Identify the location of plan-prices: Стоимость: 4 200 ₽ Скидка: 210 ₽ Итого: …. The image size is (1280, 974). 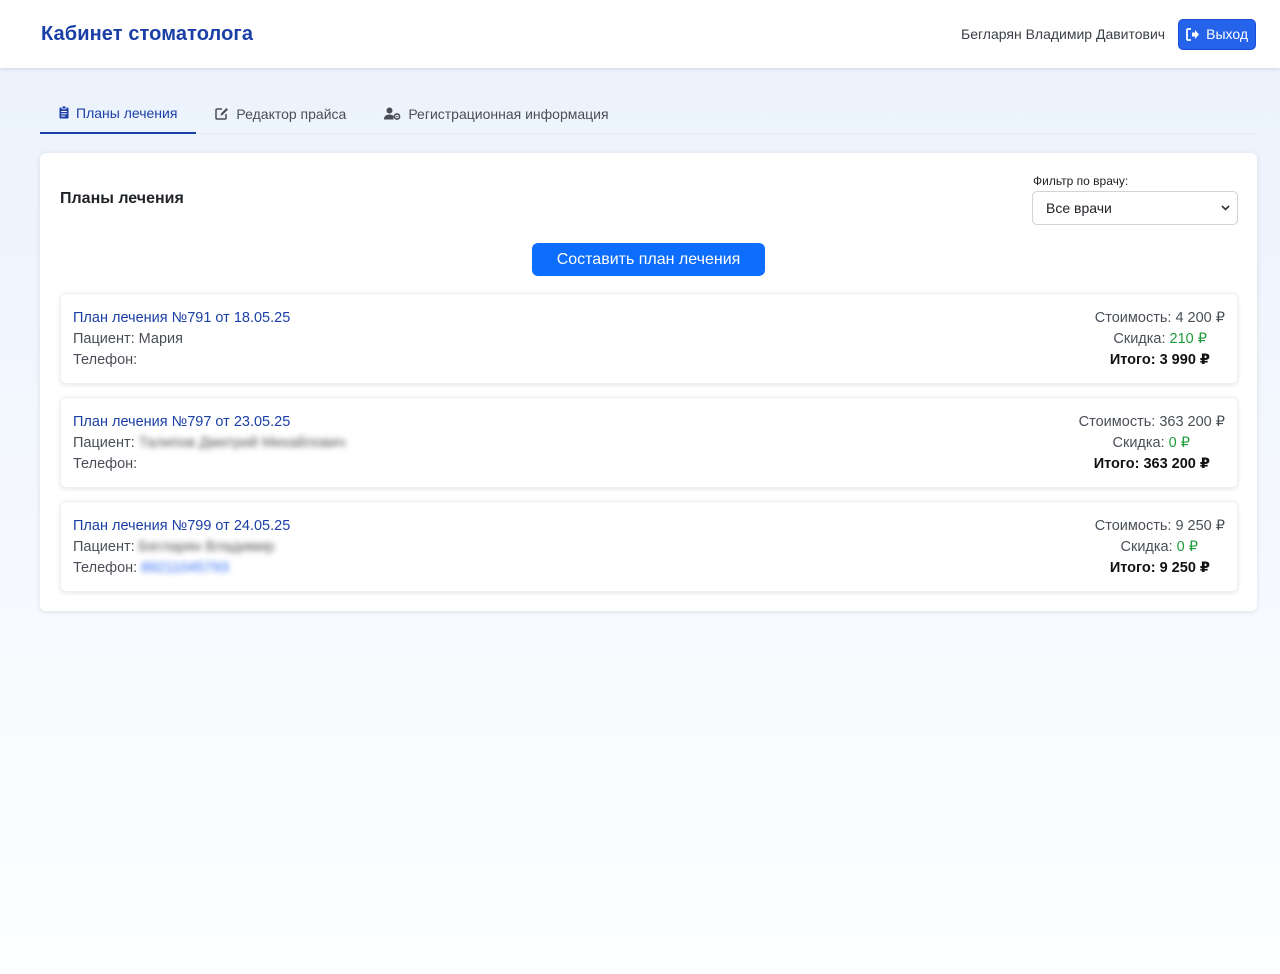
(1160, 339).